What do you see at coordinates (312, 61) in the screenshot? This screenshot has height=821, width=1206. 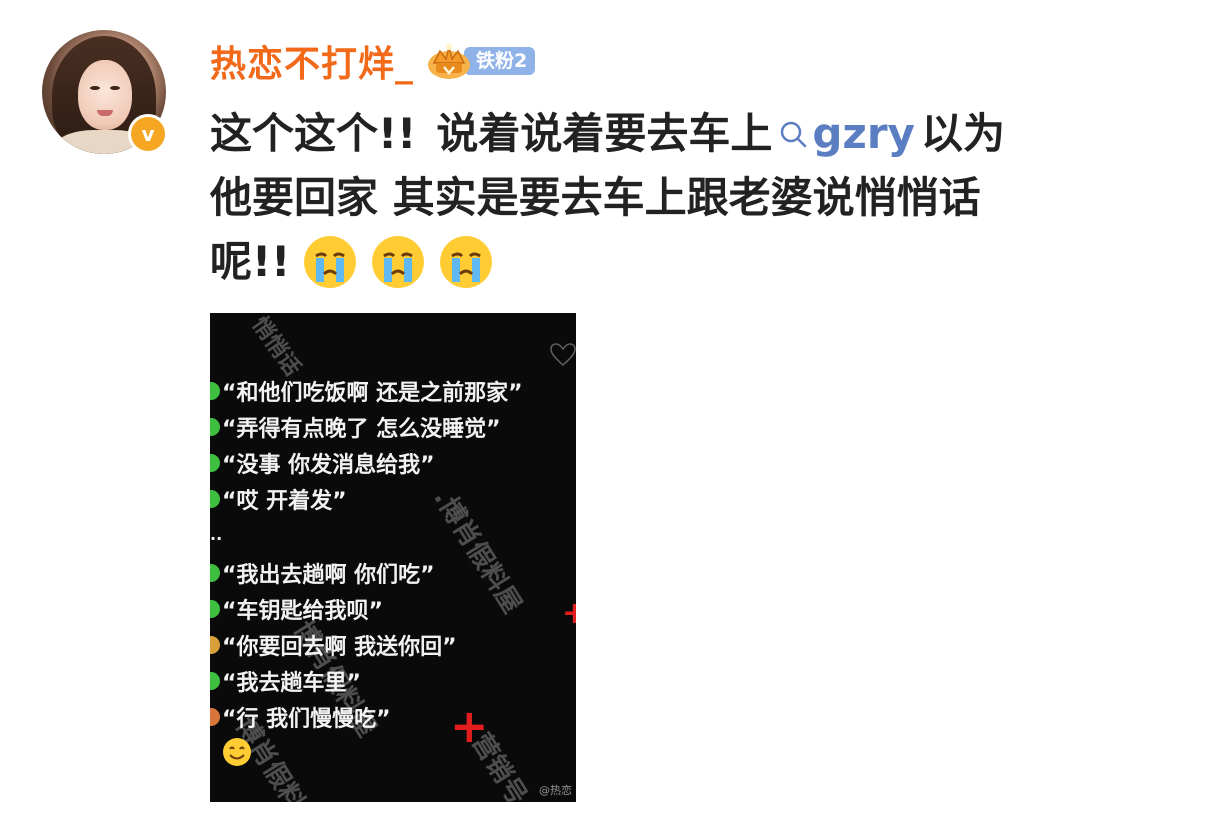 I see `username: 热恋不打烊_` at bounding box center [312, 61].